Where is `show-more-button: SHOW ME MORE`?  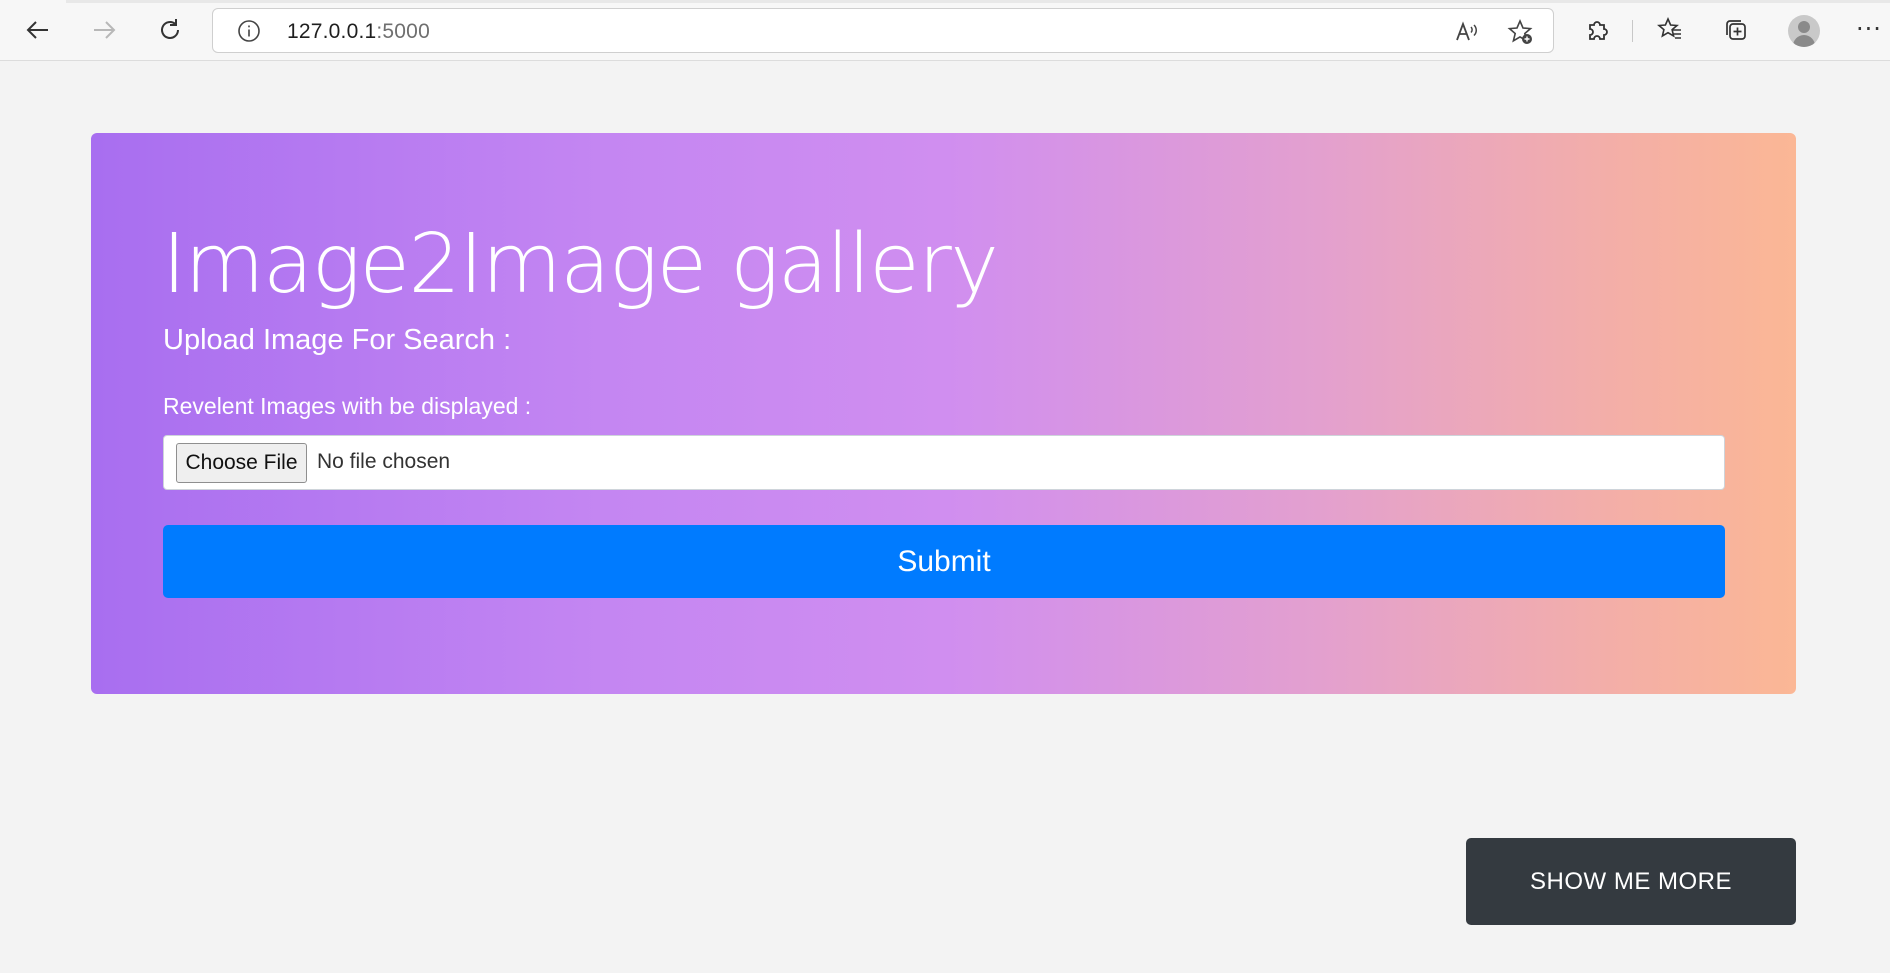 show-more-button: SHOW ME MORE is located at coordinates (1631, 881).